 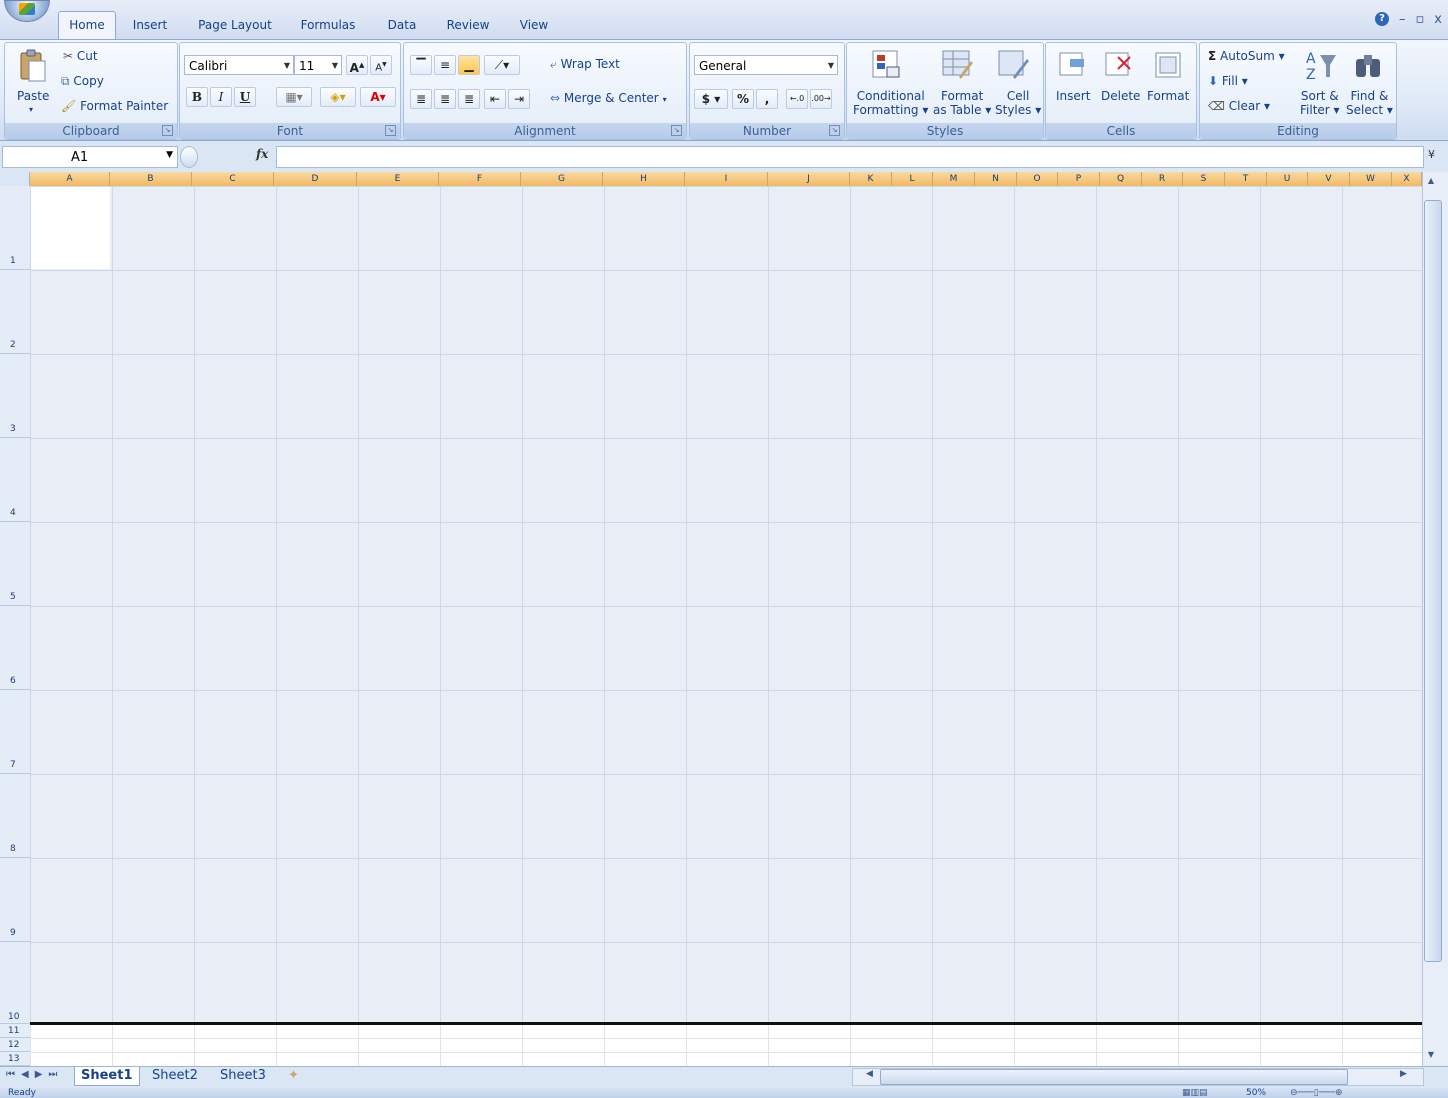 What do you see at coordinates (15, 732) in the screenshot?
I see `row-header: 7` at bounding box center [15, 732].